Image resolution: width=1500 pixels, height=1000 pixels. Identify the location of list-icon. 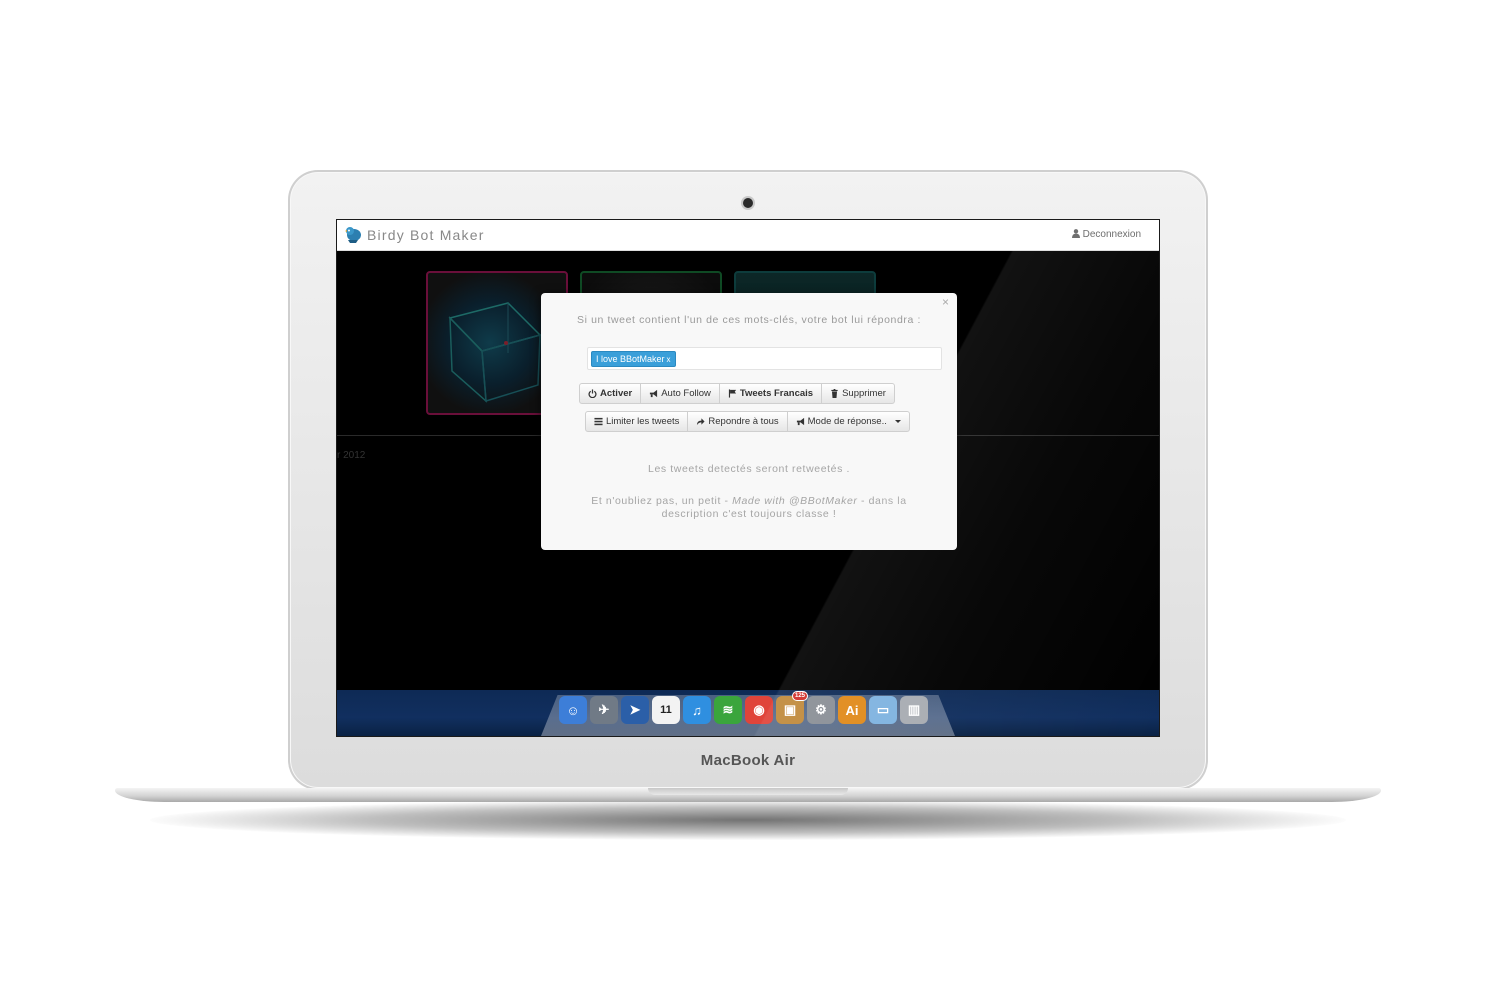
(598, 421).